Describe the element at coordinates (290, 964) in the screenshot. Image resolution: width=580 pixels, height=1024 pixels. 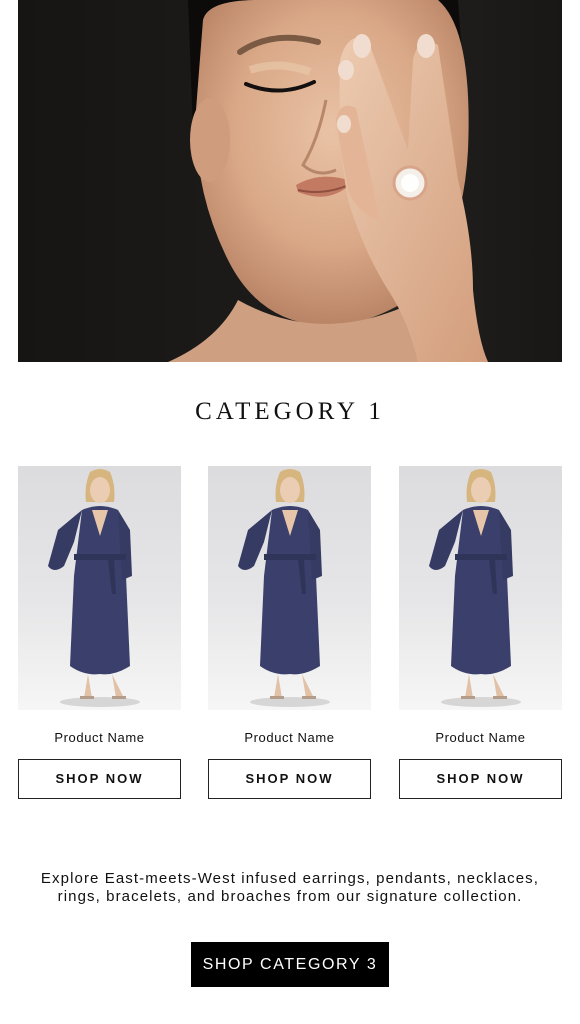
I see `shop-category-button: SHOP CATEGORY 3` at that location.